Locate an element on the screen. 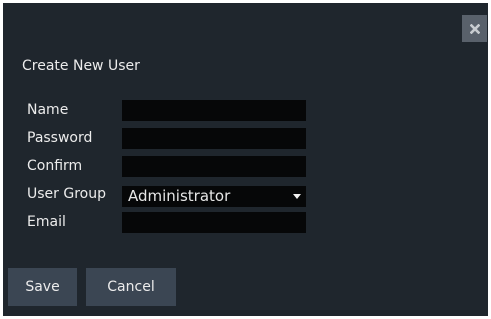 This screenshot has width=491, height=319. cancel-button-label: Cancel is located at coordinates (131, 287).